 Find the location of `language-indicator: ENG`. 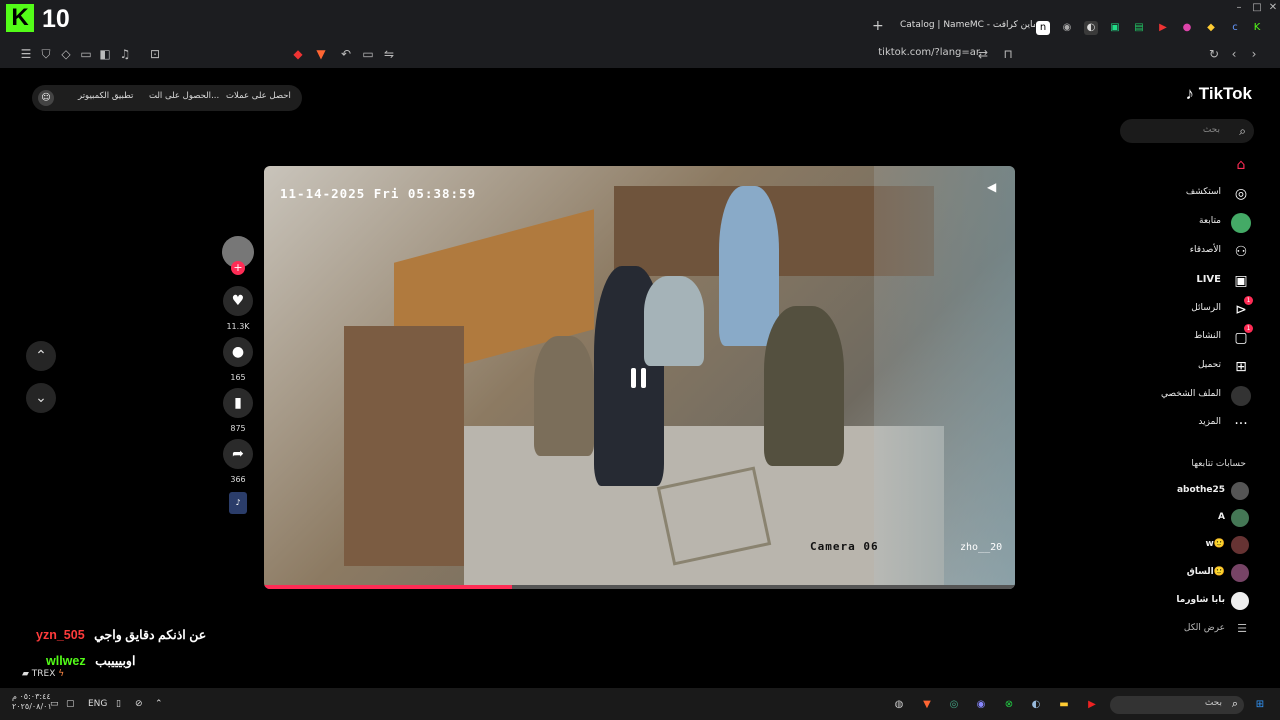

language-indicator: ENG is located at coordinates (97, 704).